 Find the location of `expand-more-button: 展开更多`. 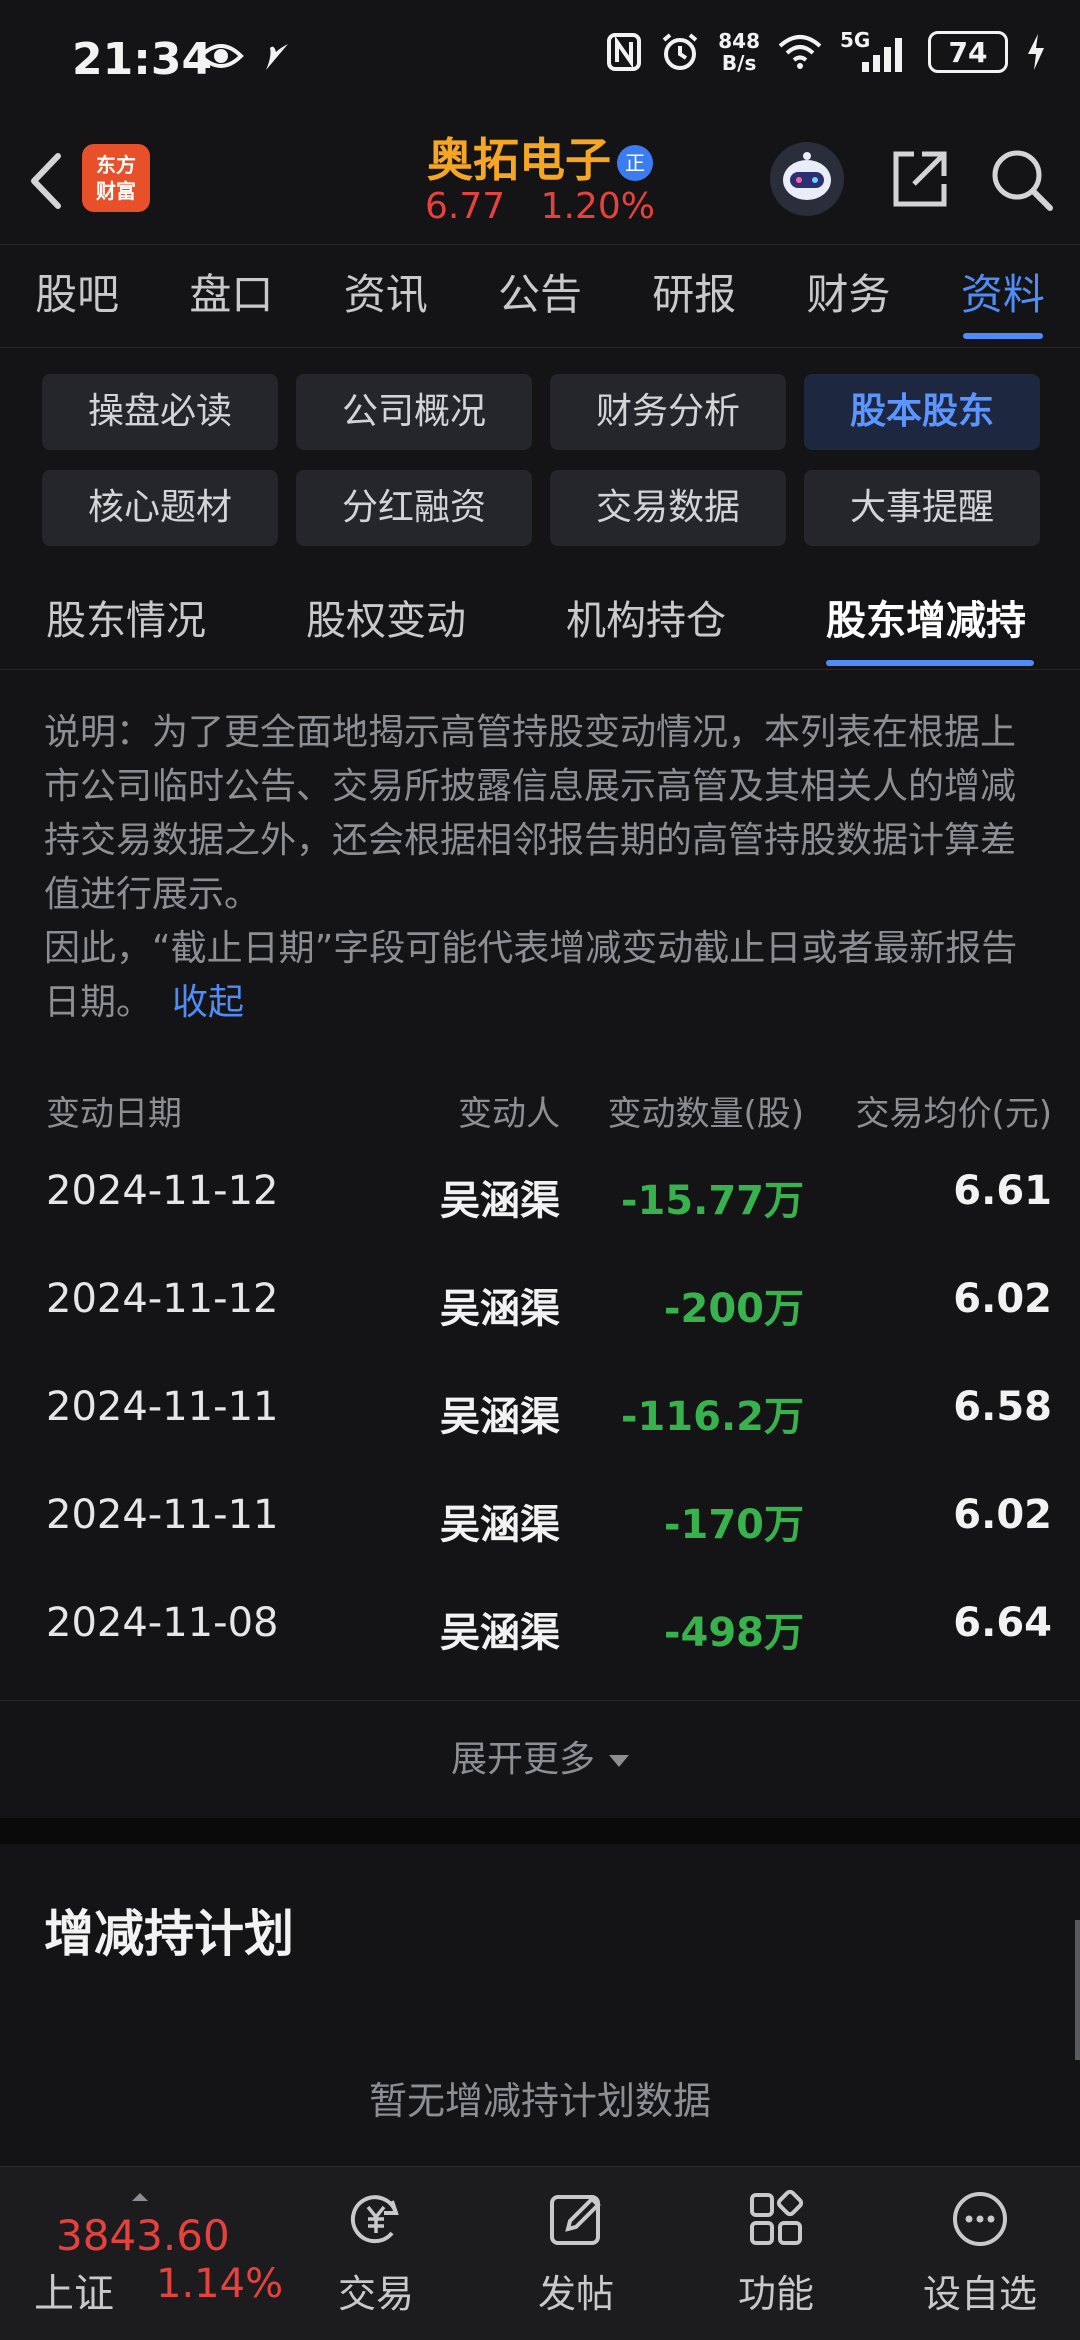

expand-more-button: 展开更多 is located at coordinates (540, 1759).